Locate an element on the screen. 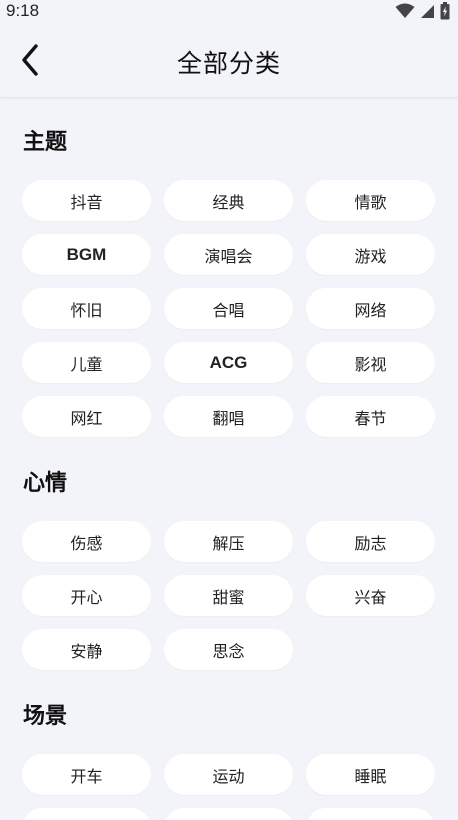 This screenshot has height=820, width=458. tag-button: 抖音 is located at coordinates (86, 200).